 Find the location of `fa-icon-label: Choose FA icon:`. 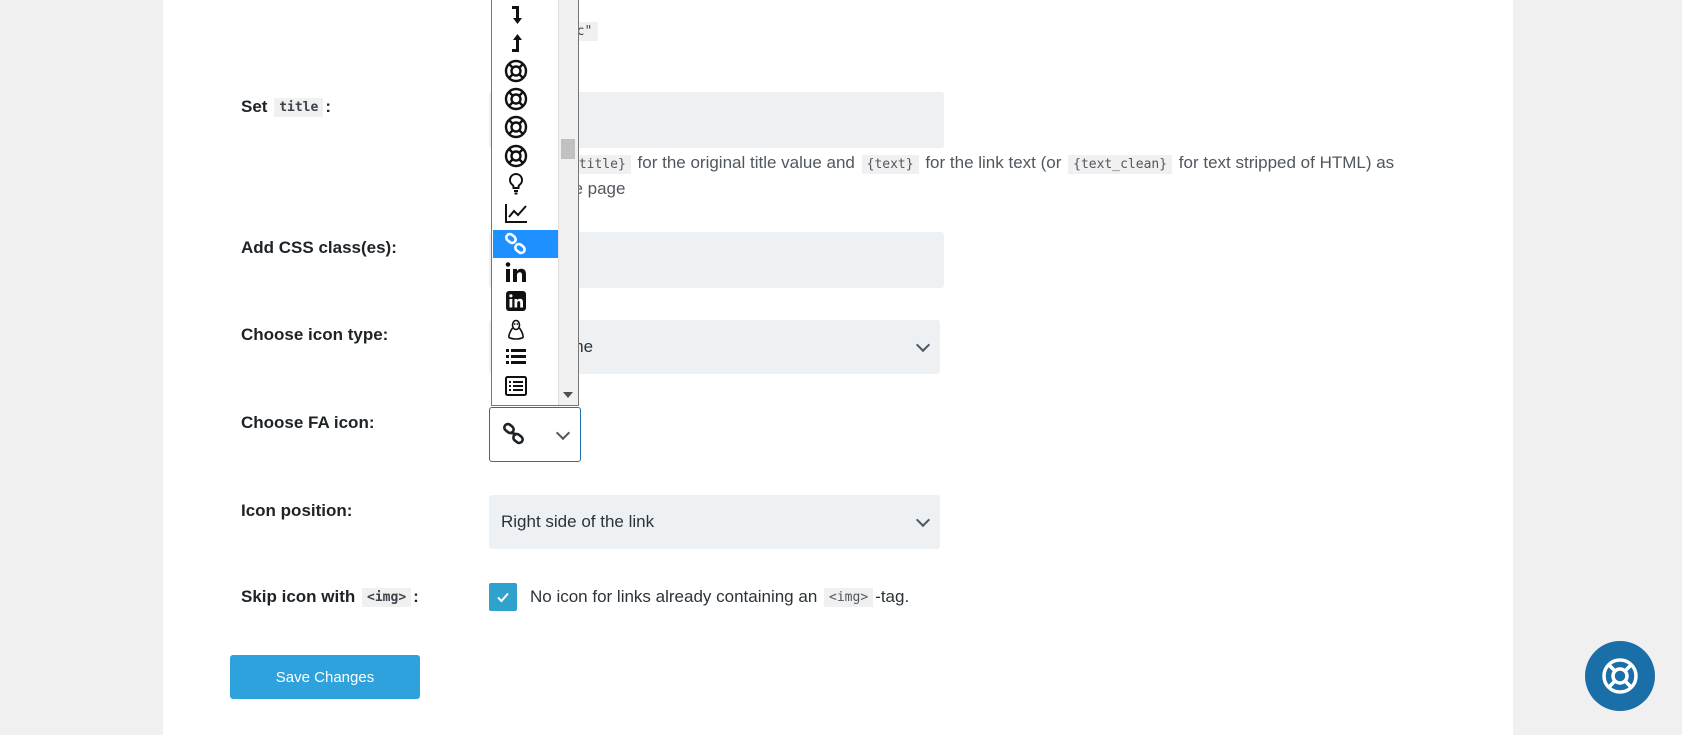

fa-icon-label: Choose FA icon: is located at coordinates (308, 422).